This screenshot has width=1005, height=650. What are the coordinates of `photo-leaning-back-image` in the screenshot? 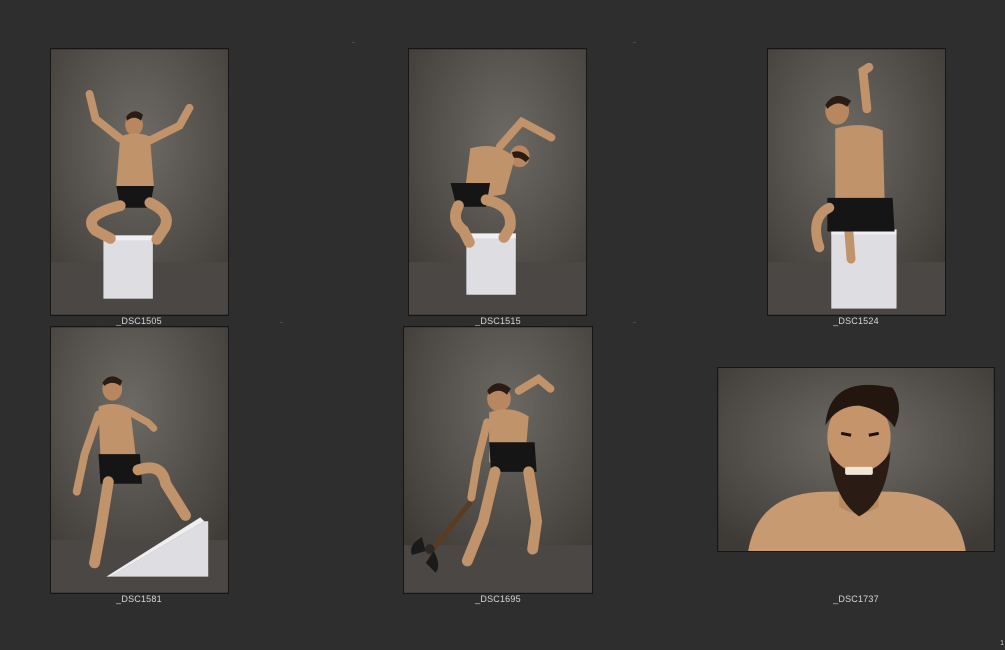 It's located at (497, 182).